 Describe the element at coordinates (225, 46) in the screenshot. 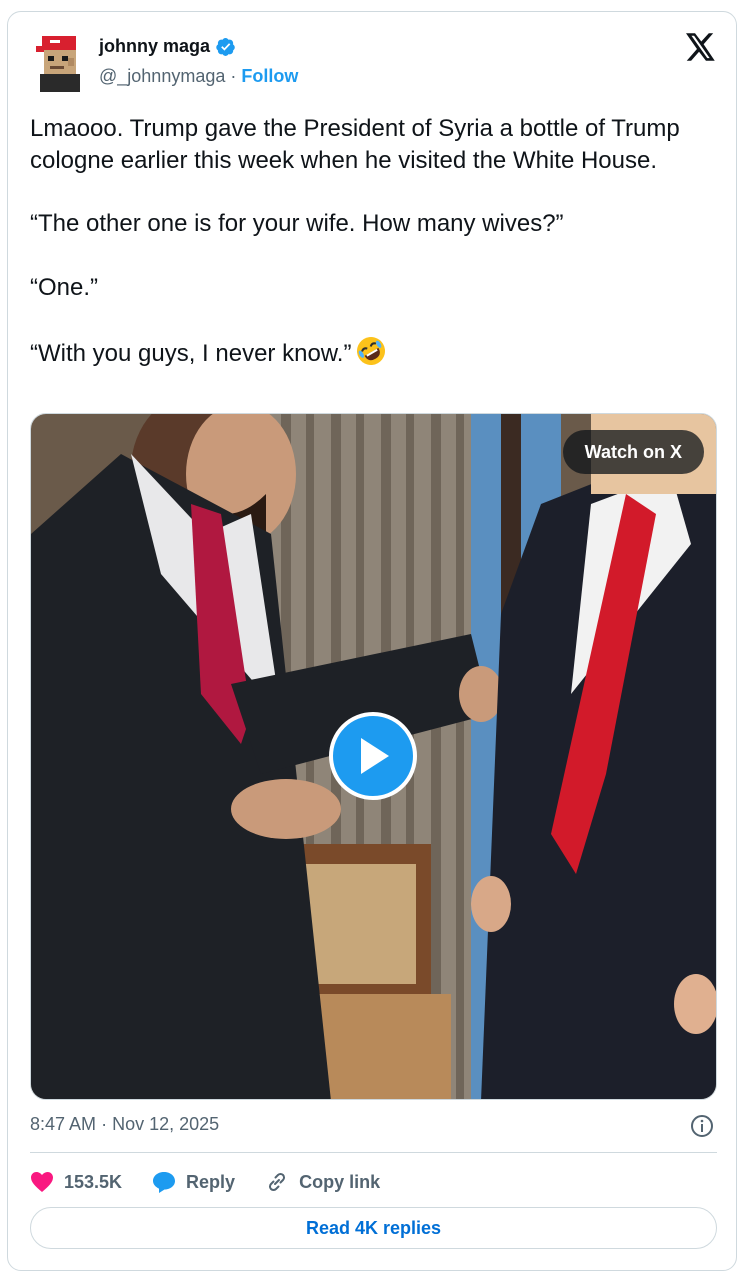

I see `verified-badge-icon` at that location.